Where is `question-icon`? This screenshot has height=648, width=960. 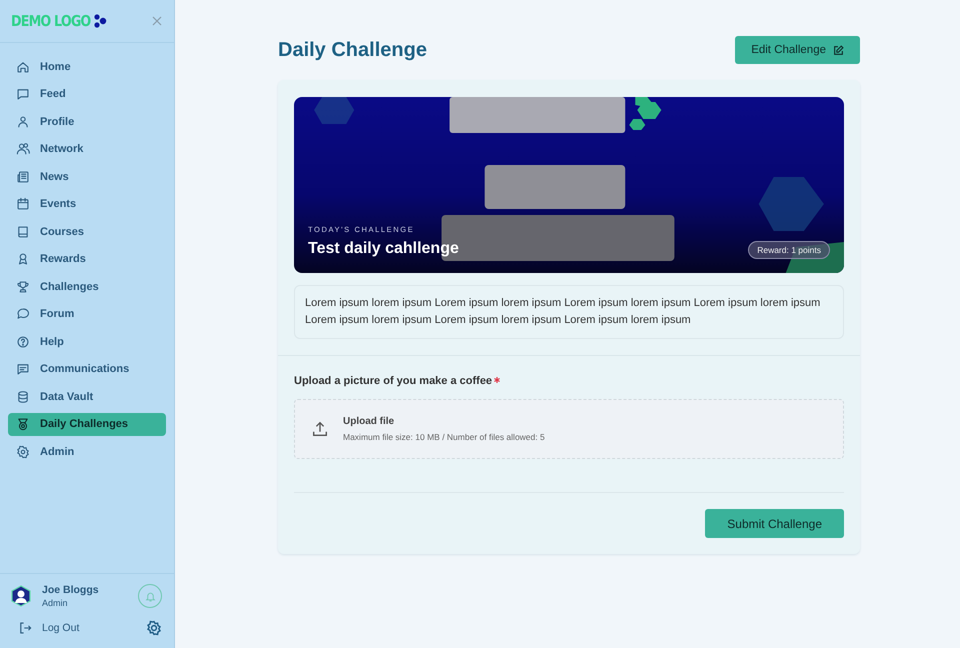 question-icon is located at coordinates (23, 341).